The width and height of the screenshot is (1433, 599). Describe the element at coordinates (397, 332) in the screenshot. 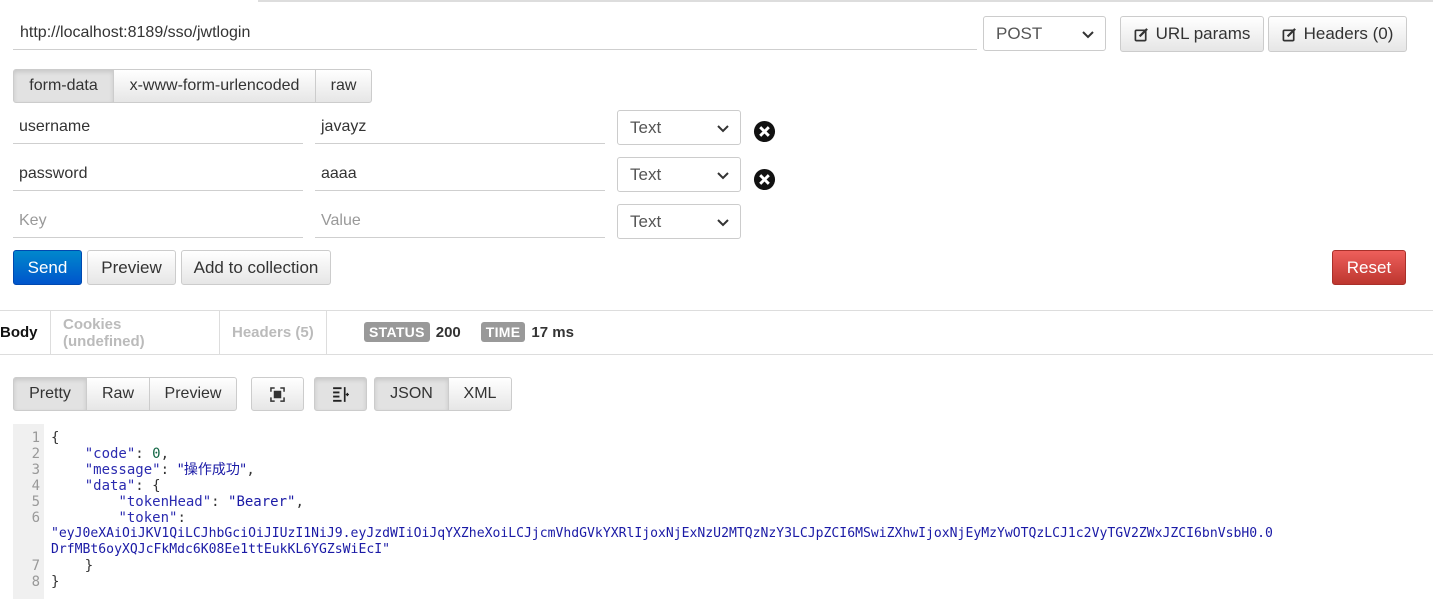

I see `status-badge: STATUS` at that location.